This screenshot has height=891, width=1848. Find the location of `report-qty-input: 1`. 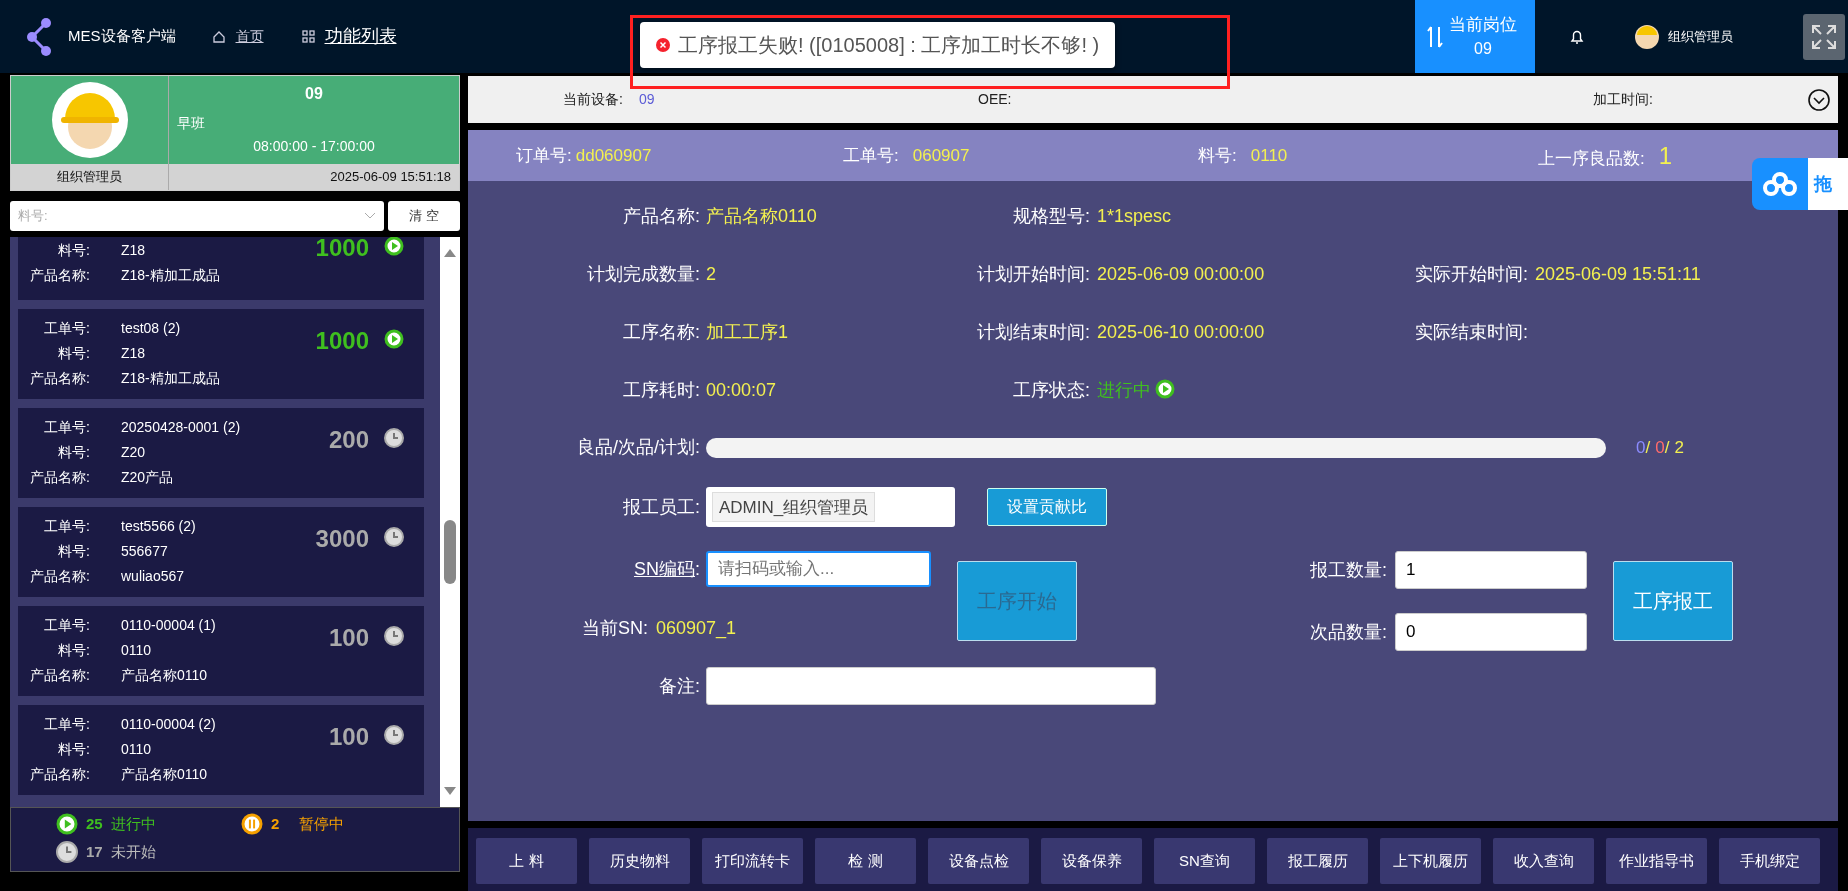

report-qty-input: 1 is located at coordinates (1491, 570).